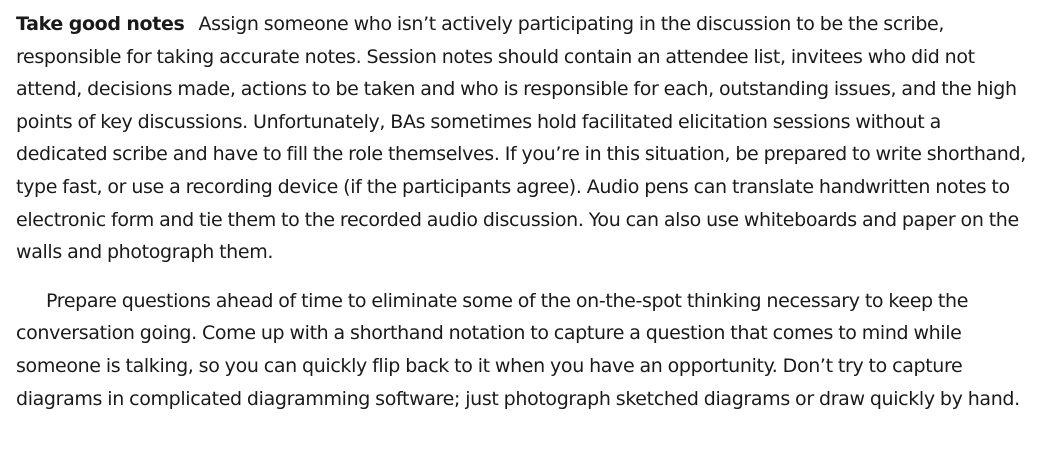 The height and width of the screenshot is (449, 1040). What do you see at coordinates (100, 24) in the screenshot?
I see `run-in-heading: Take good notes` at bounding box center [100, 24].